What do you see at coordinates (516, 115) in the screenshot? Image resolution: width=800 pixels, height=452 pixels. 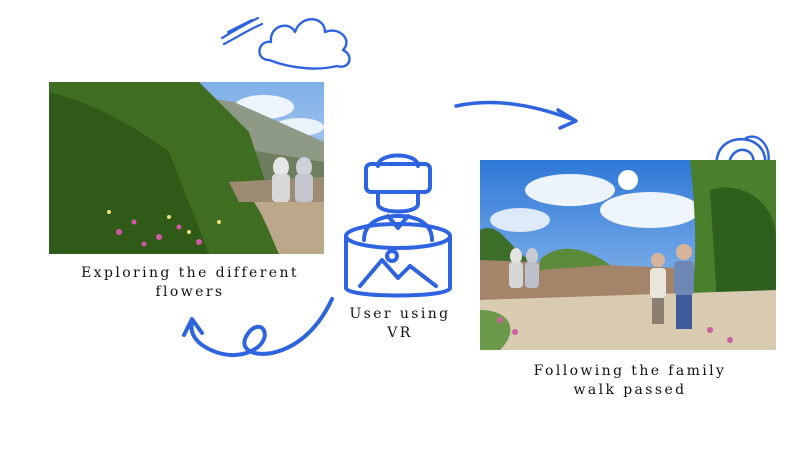 I see `arrow-right-icon` at bounding box center [516, 115].